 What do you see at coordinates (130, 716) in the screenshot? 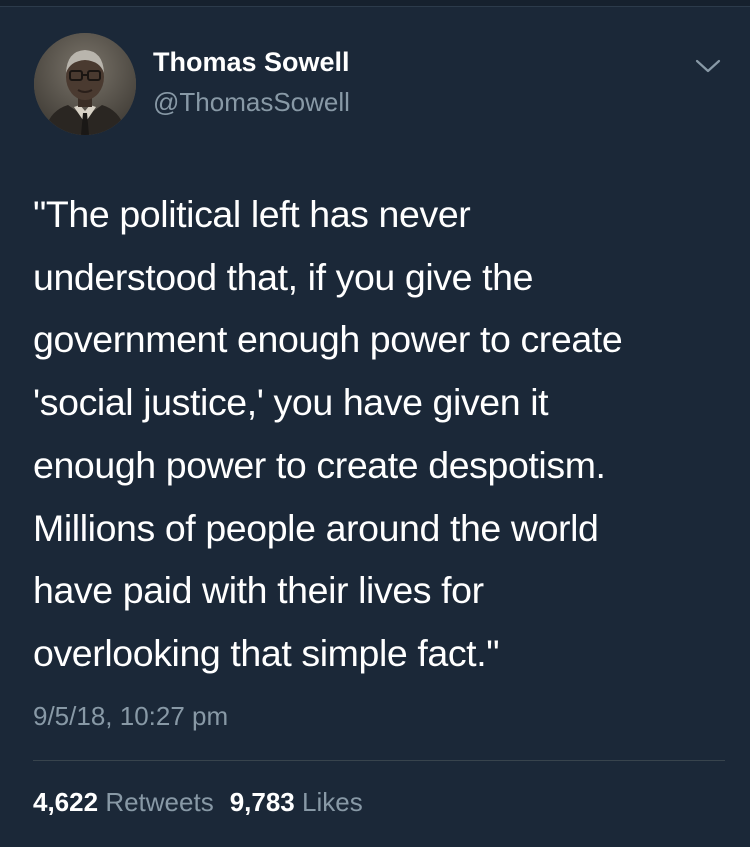
I see `tweet-timestamp: 9/5/18, 10:27 pm` at bounding box center [130, 716].